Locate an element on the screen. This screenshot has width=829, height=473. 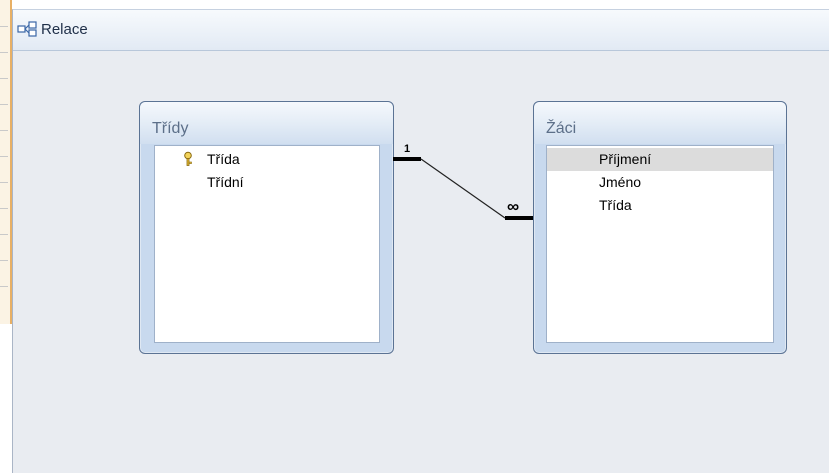
relationship-line is located at coordinates (463, 188).